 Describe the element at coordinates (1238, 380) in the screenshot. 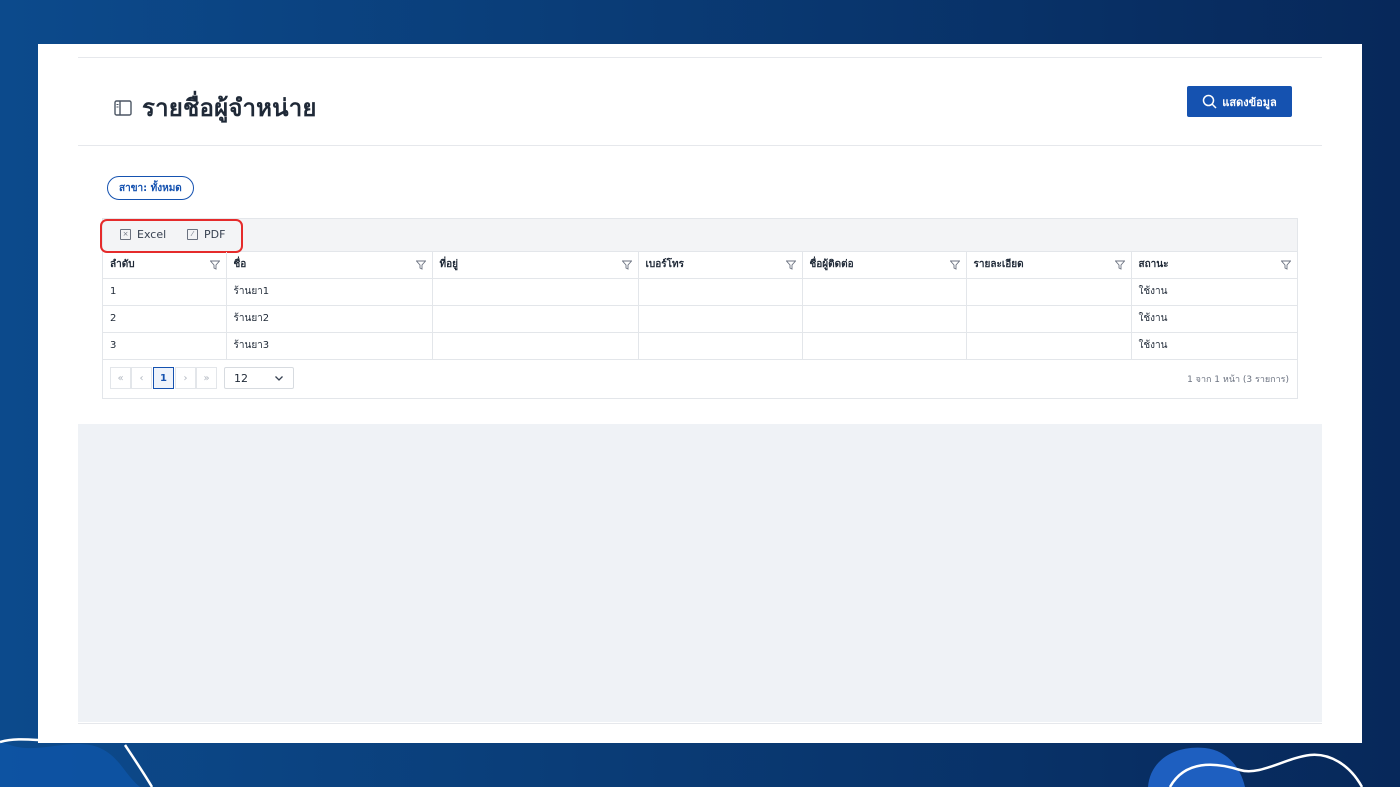

I see `pagination-info: 1 จาก 1 หน้า (3 รายการ)` at that location.